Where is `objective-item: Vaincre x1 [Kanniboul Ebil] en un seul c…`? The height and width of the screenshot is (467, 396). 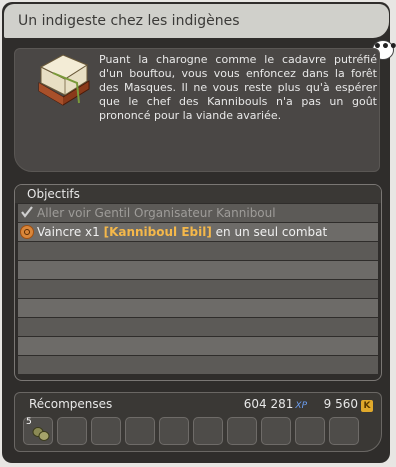
objective-item: Vaincre x1 [Kanniboul Ebil] en un seul c… is located at coordinates (198, 232).